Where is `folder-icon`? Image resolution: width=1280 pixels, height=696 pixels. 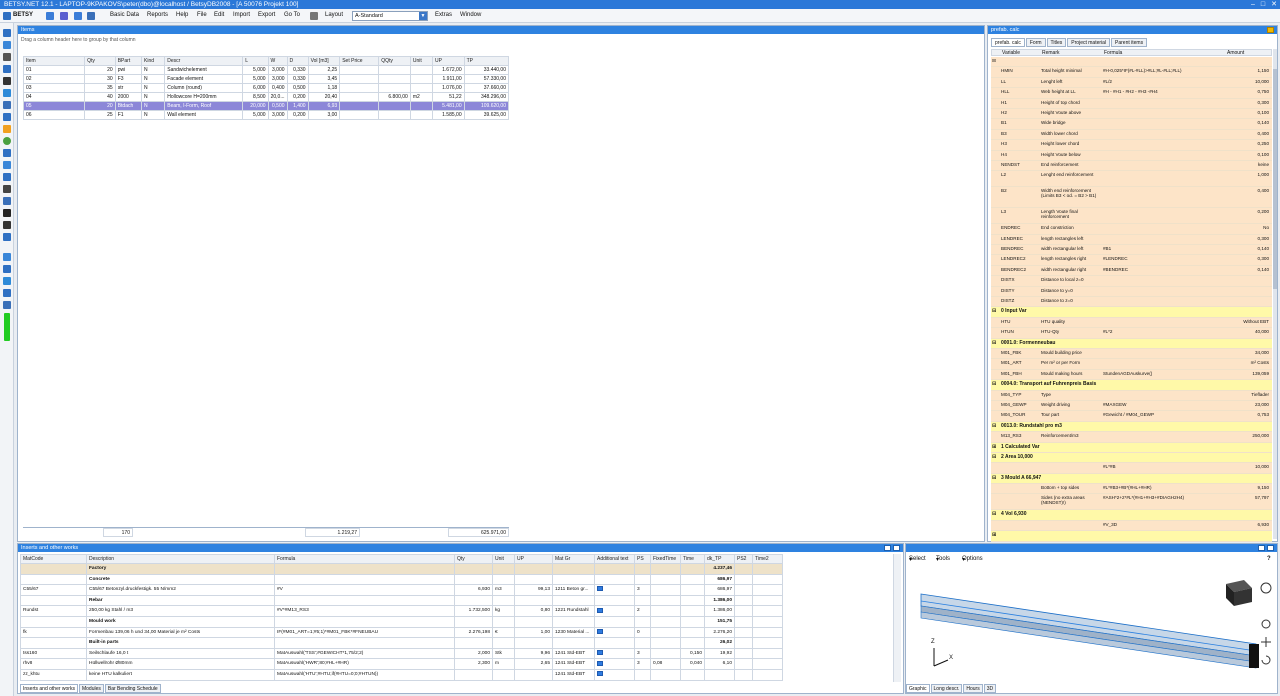 folder-icon is located at coordinates (7, 93).